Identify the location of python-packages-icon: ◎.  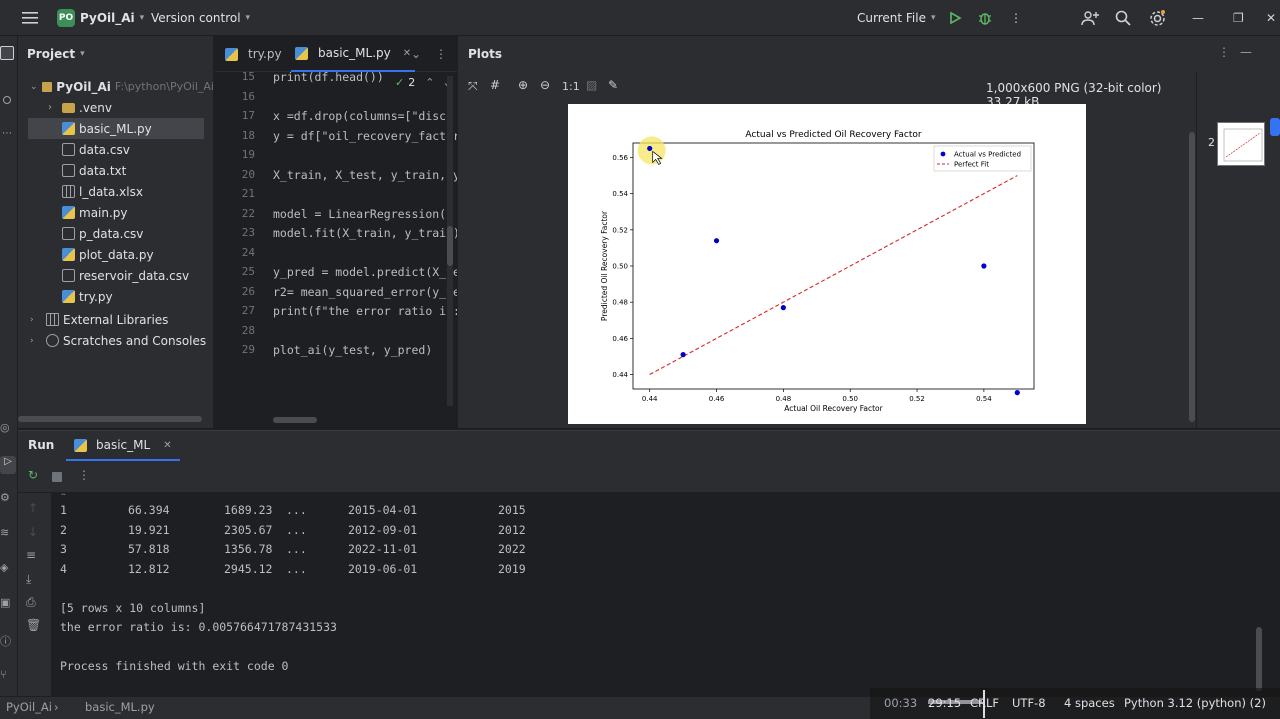
(5, 427).